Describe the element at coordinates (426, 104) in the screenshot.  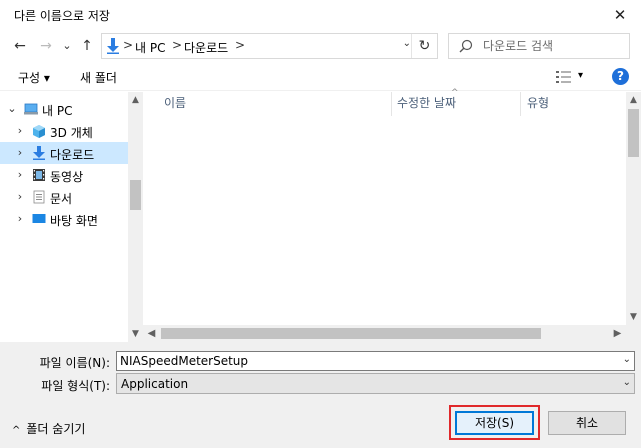
I see `column-header-date-modified: 수정한 날짜` at that location.